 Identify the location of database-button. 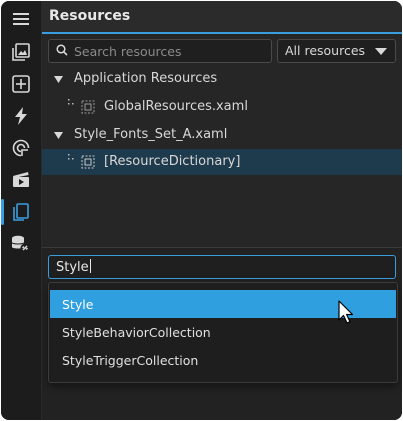
(21, 244).